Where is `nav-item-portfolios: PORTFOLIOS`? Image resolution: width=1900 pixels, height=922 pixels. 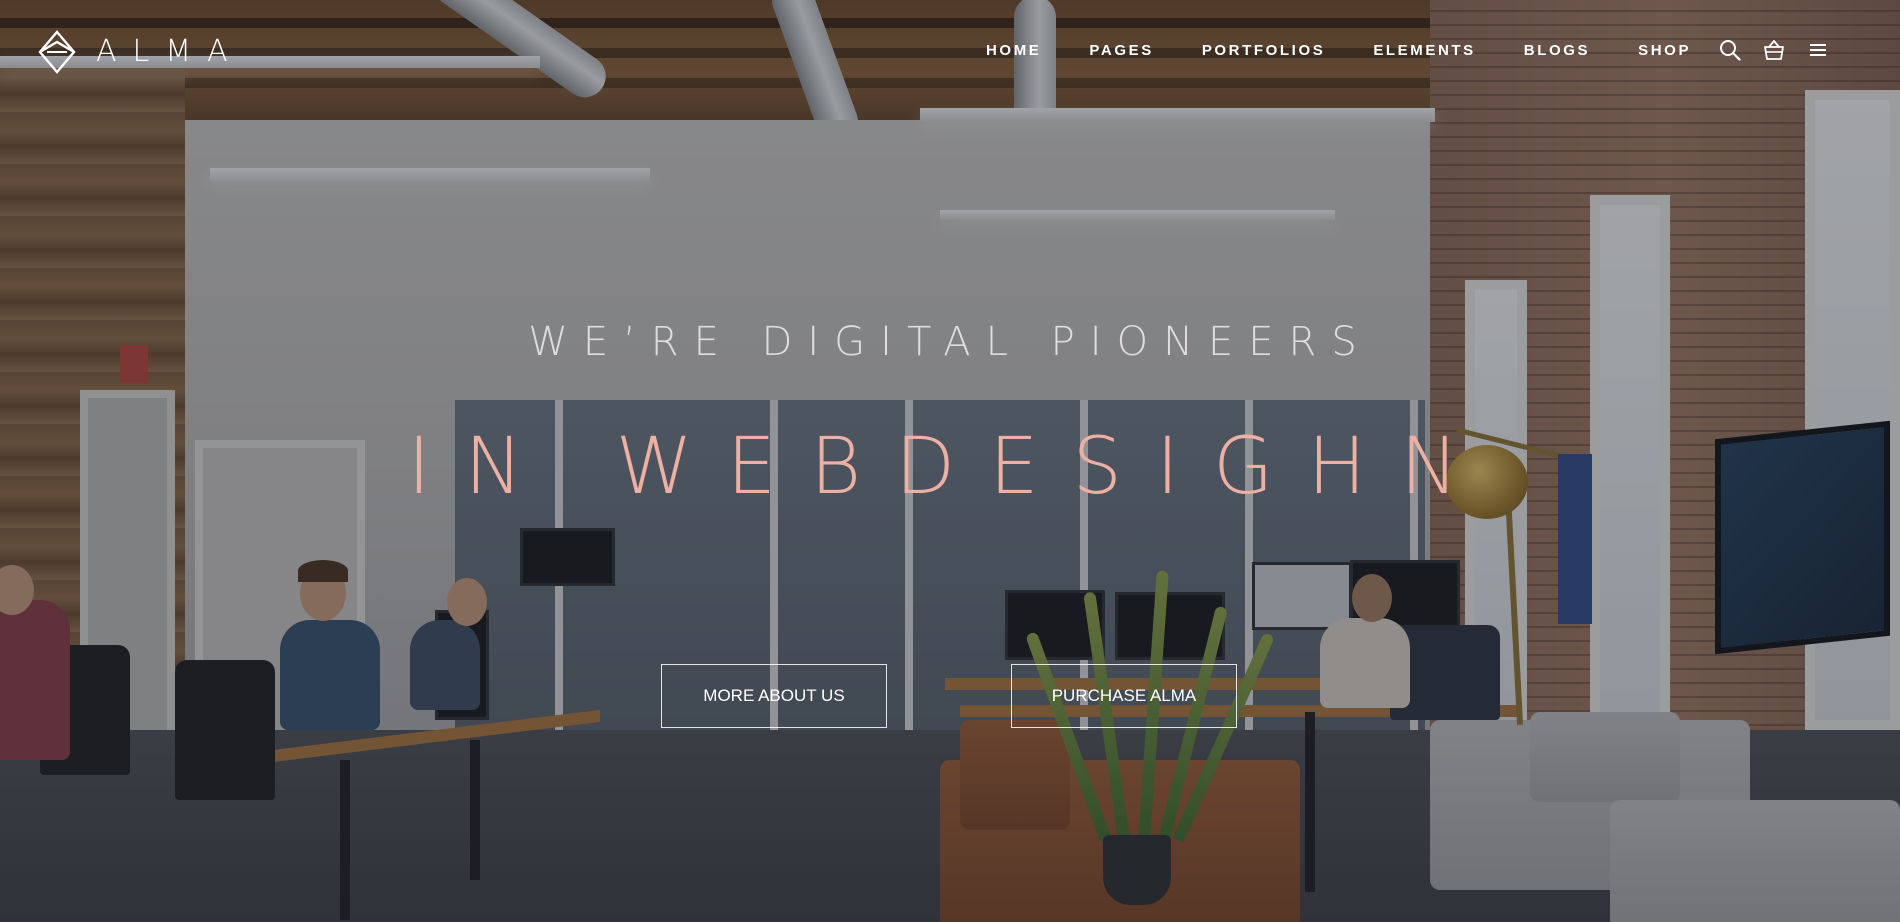 nav-item-portfolios: PORTFOLIOS is located at coordinates (1264, 50).